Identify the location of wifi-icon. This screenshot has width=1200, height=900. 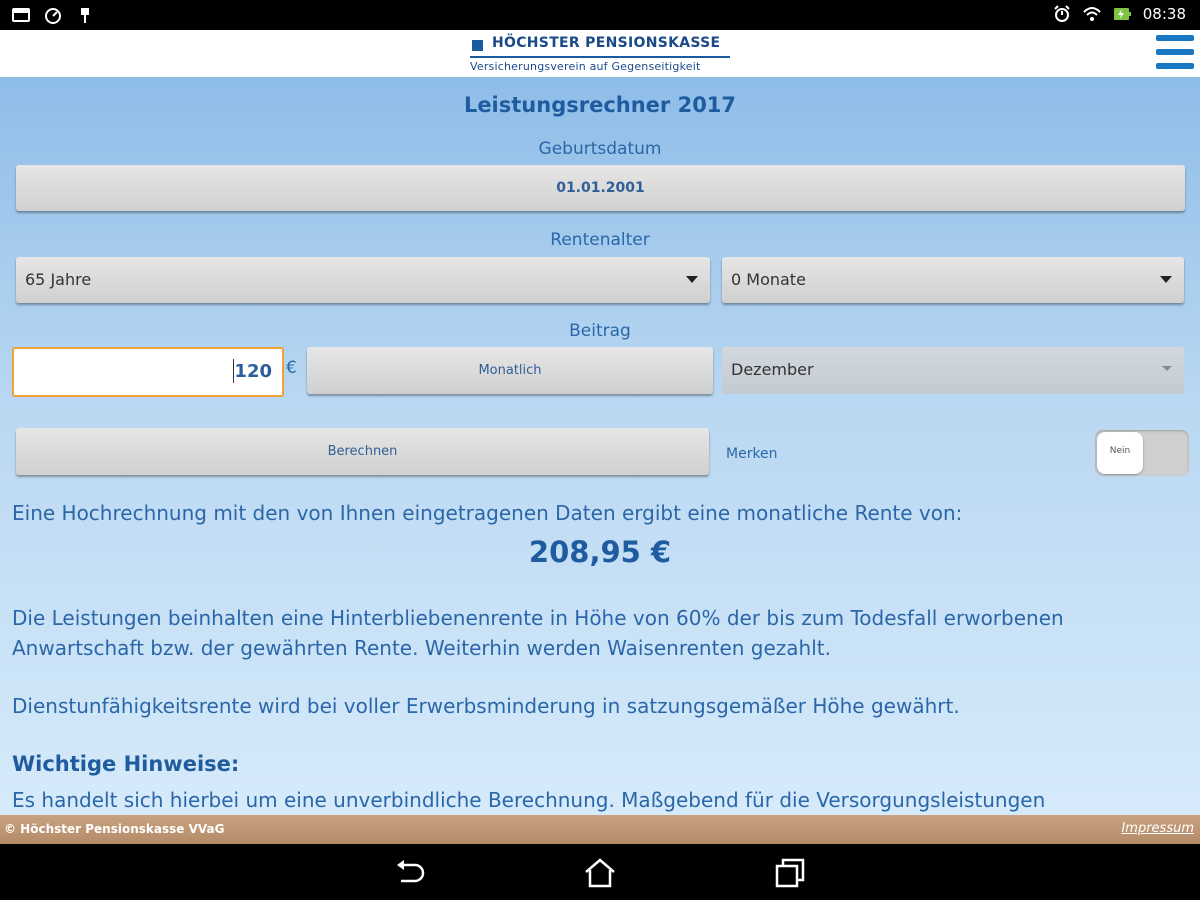
(1092, 14).